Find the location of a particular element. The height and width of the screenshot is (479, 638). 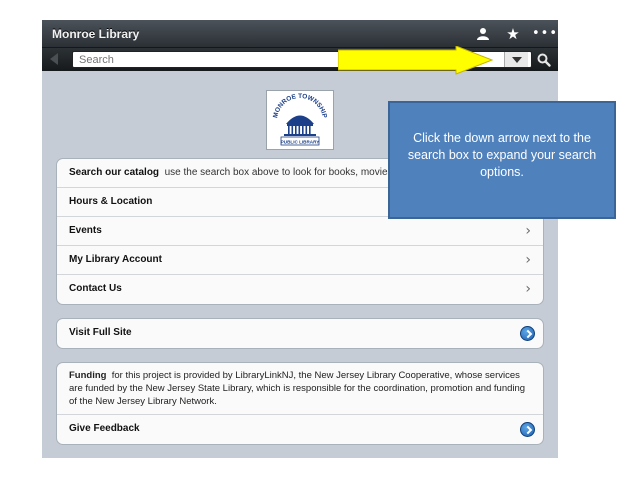

menu-item-label: Events is located at coordinates (85, 230).